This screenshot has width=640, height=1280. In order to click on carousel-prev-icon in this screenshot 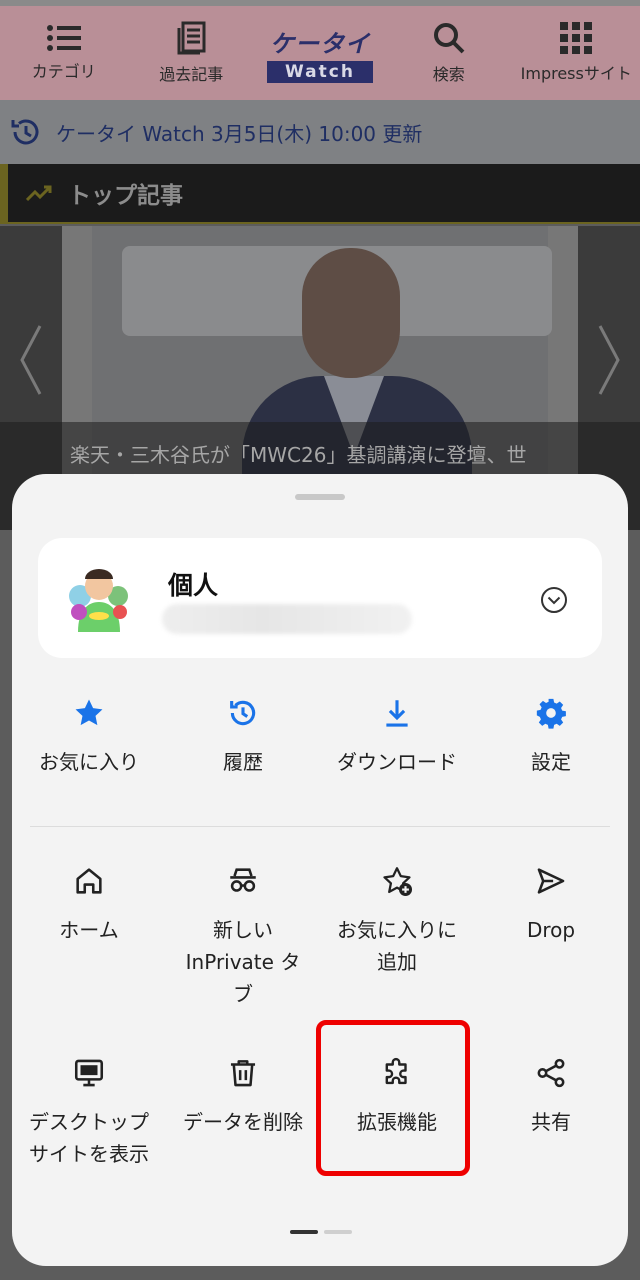, I will do `click(31, 360)`.